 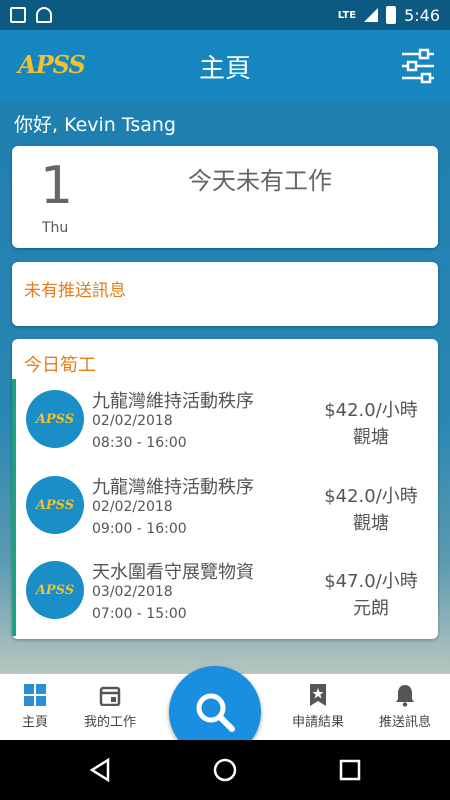 I want to click on status-bar: LTE 5:46, so click(x=225, y=15).